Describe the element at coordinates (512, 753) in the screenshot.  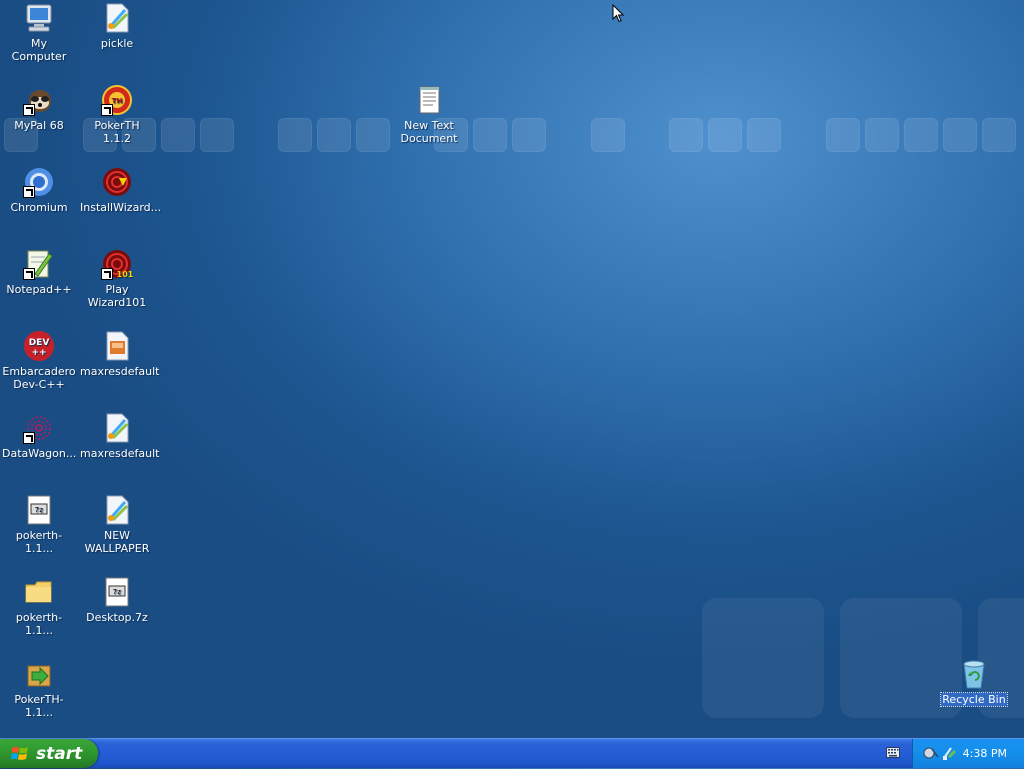
I see `taskbar: start 4:38 PM` at that location.